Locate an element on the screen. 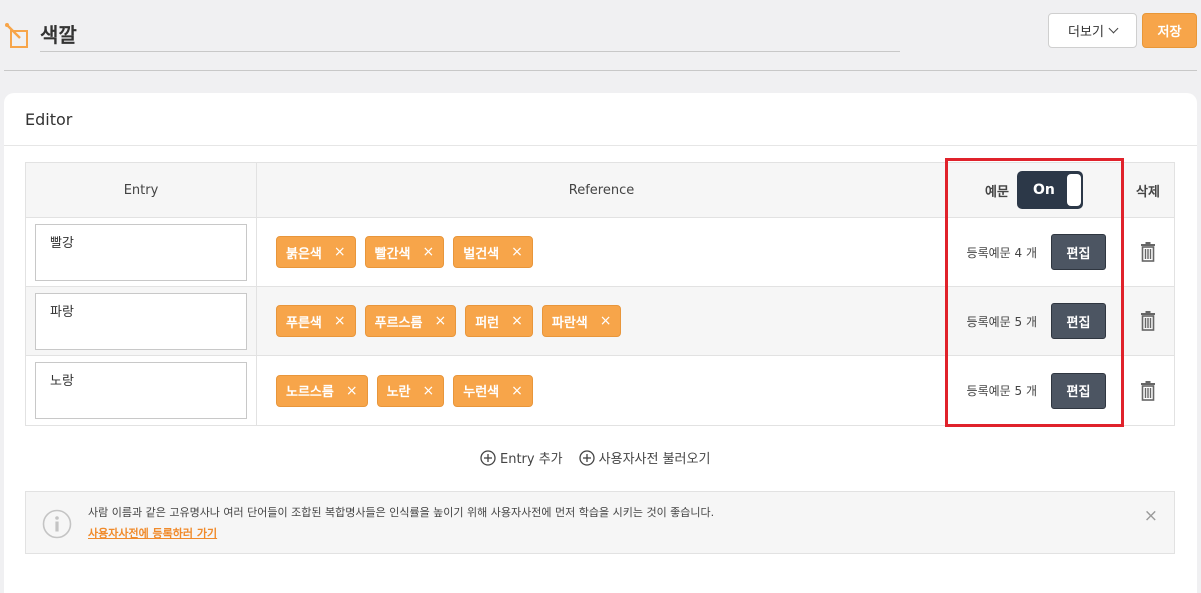 Image resolution: width=1201 pixels, height=593 pixels. reference-cell: 노르스름 × 노란 × 누런색 × is located at coordinates (602, 390).